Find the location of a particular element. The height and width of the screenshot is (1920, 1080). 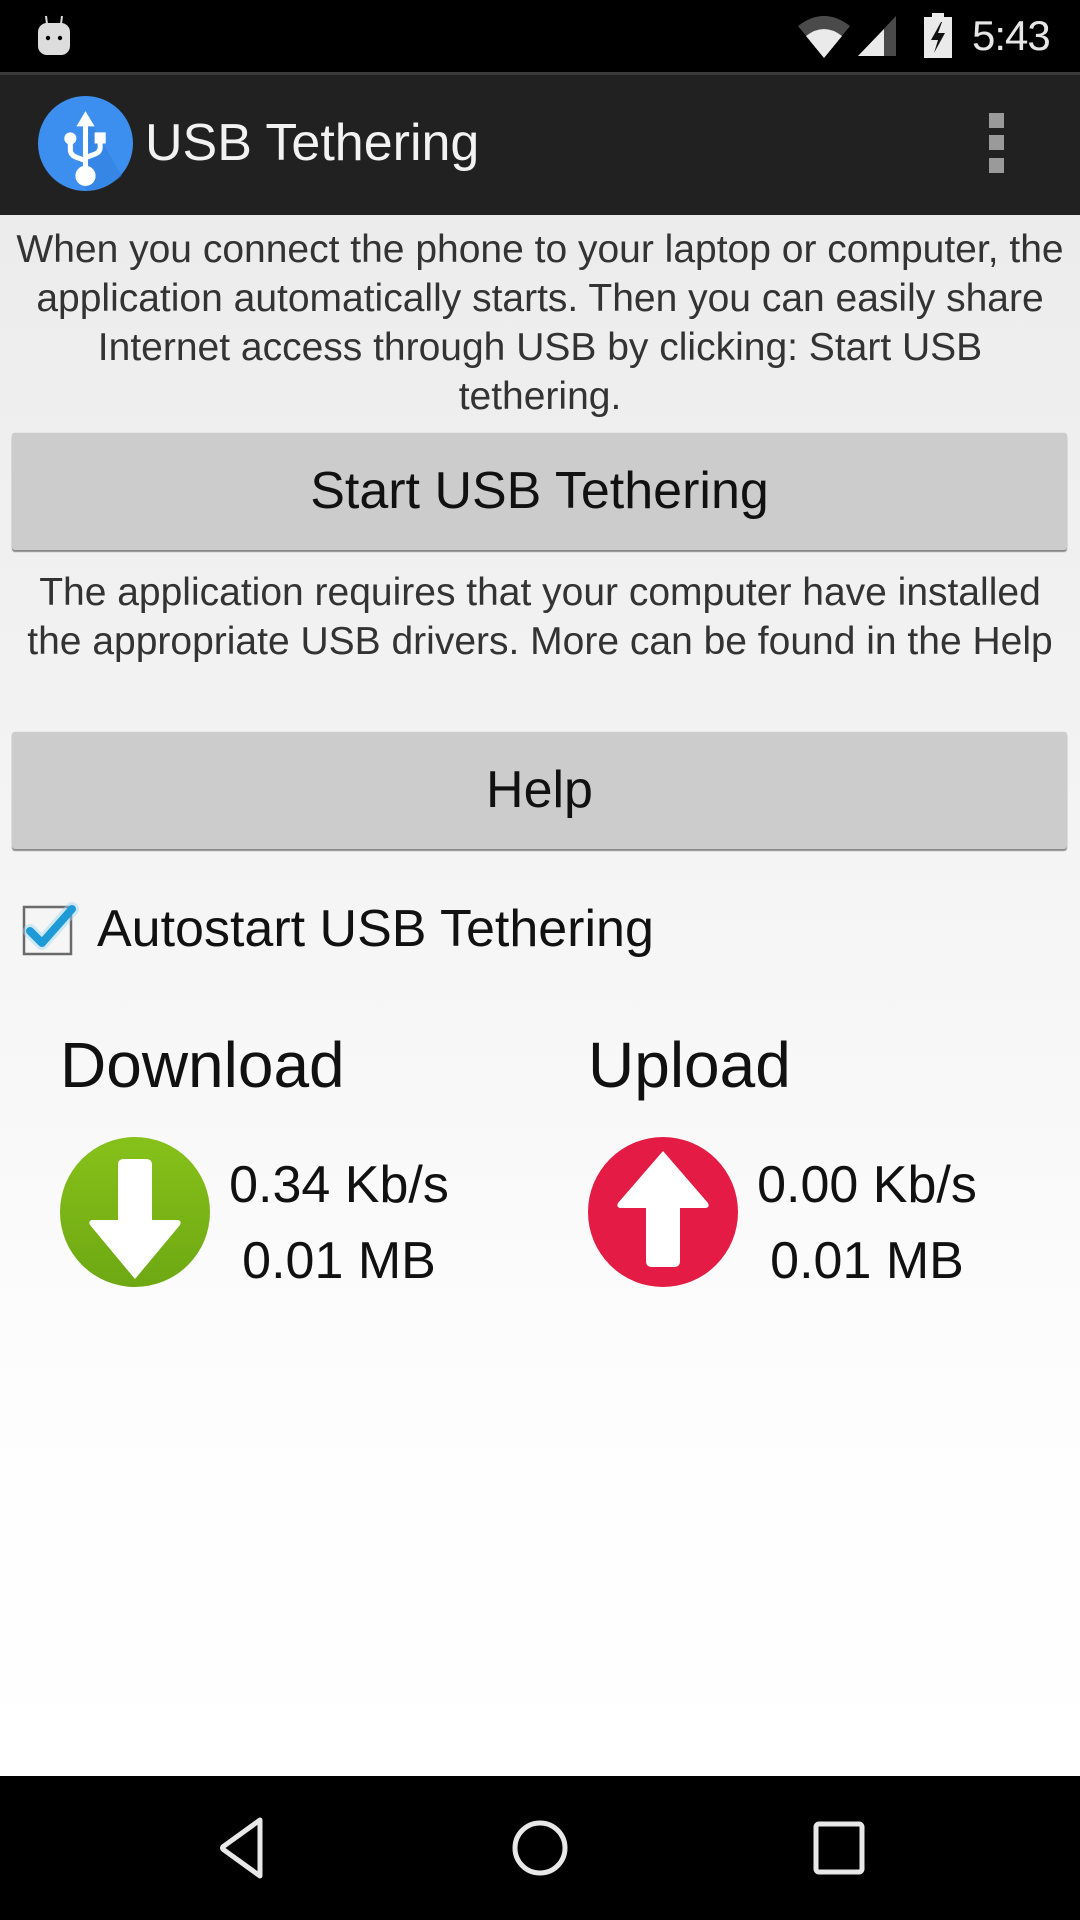

upload-speed: 0.00 Kb/s is located at coordinates (867, 1185).